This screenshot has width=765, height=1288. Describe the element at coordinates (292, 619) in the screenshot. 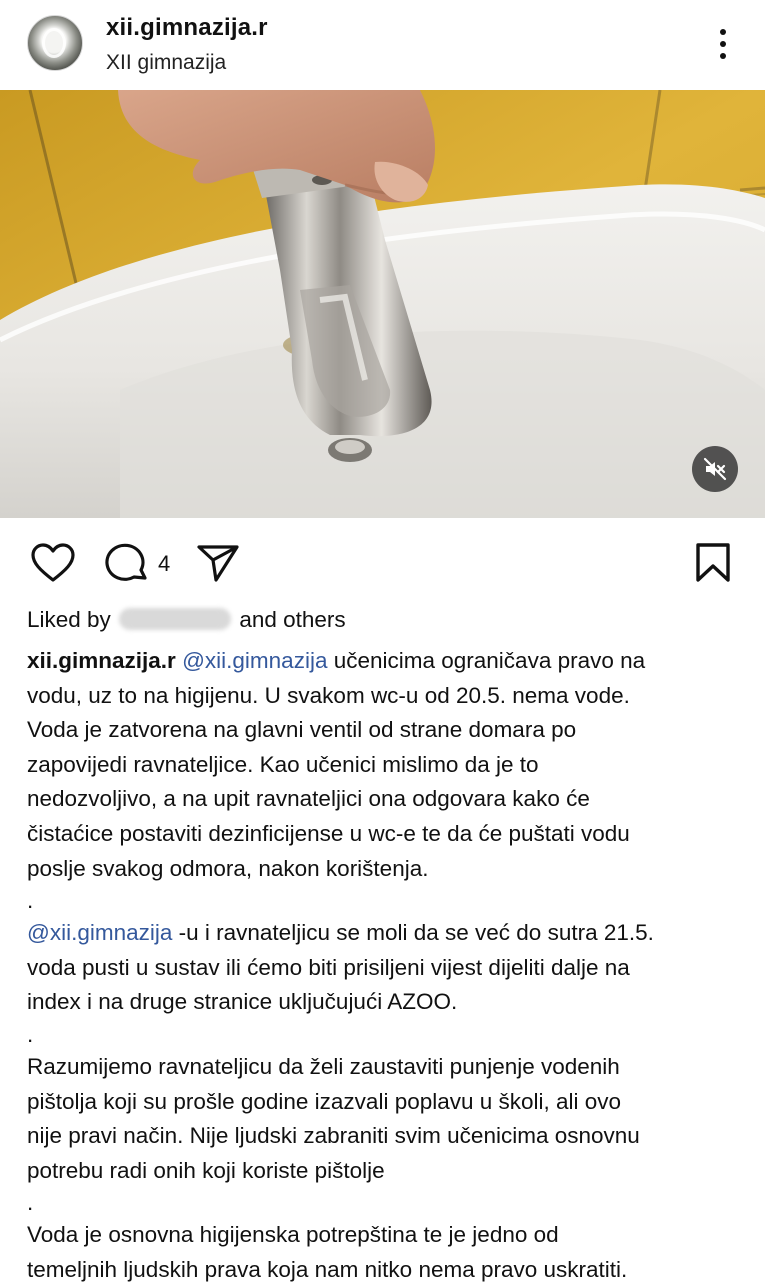

I see `likes-suffix: and others` at that location.